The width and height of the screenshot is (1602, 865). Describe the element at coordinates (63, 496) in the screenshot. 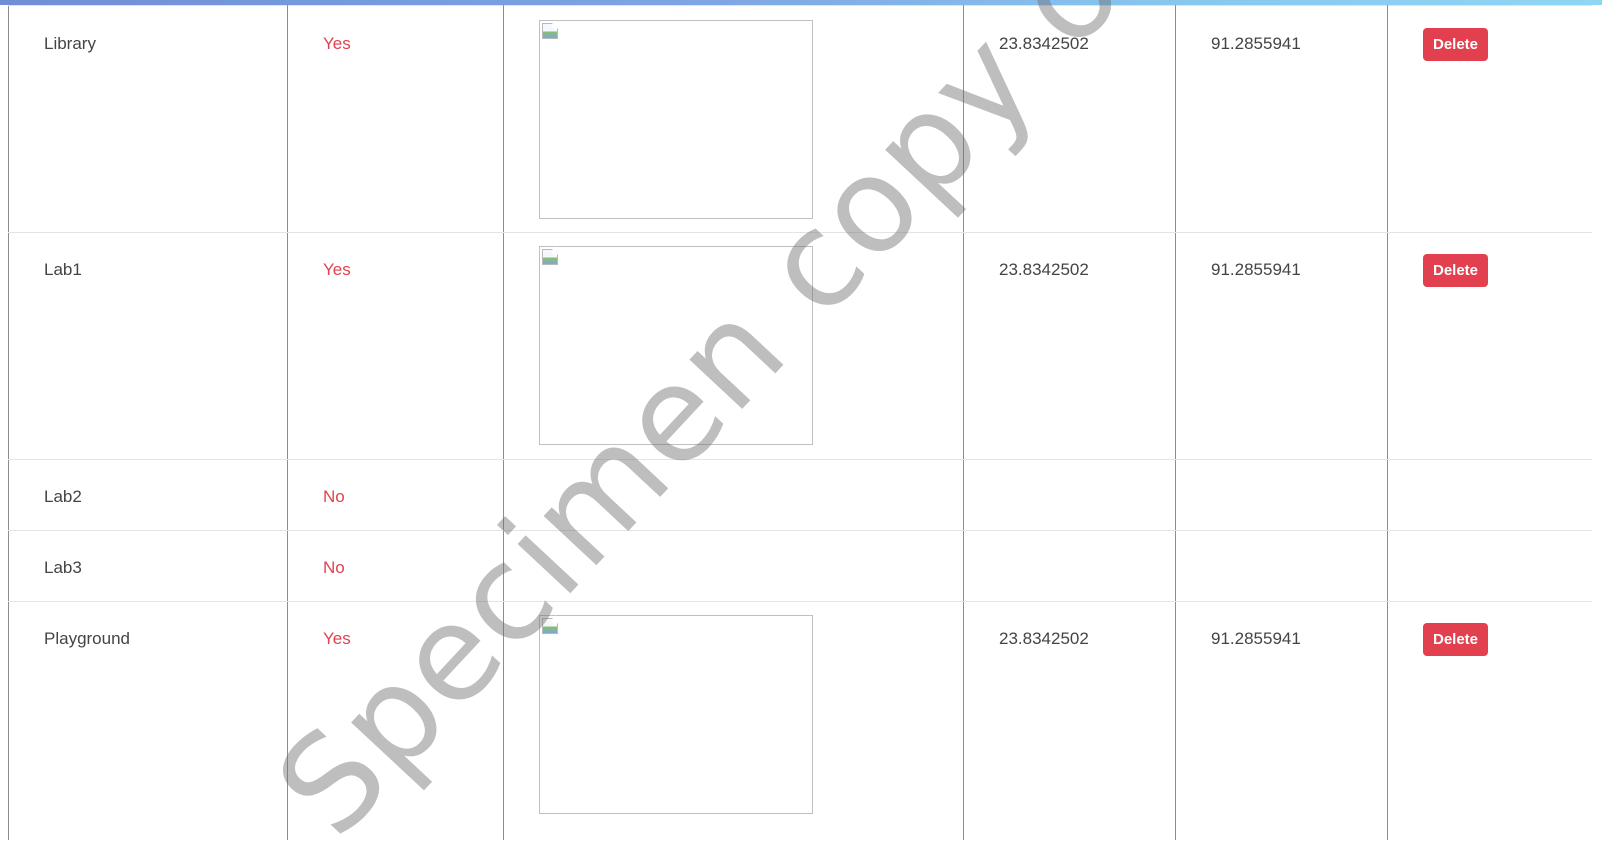

I see `location-name: Lab2` at that location.